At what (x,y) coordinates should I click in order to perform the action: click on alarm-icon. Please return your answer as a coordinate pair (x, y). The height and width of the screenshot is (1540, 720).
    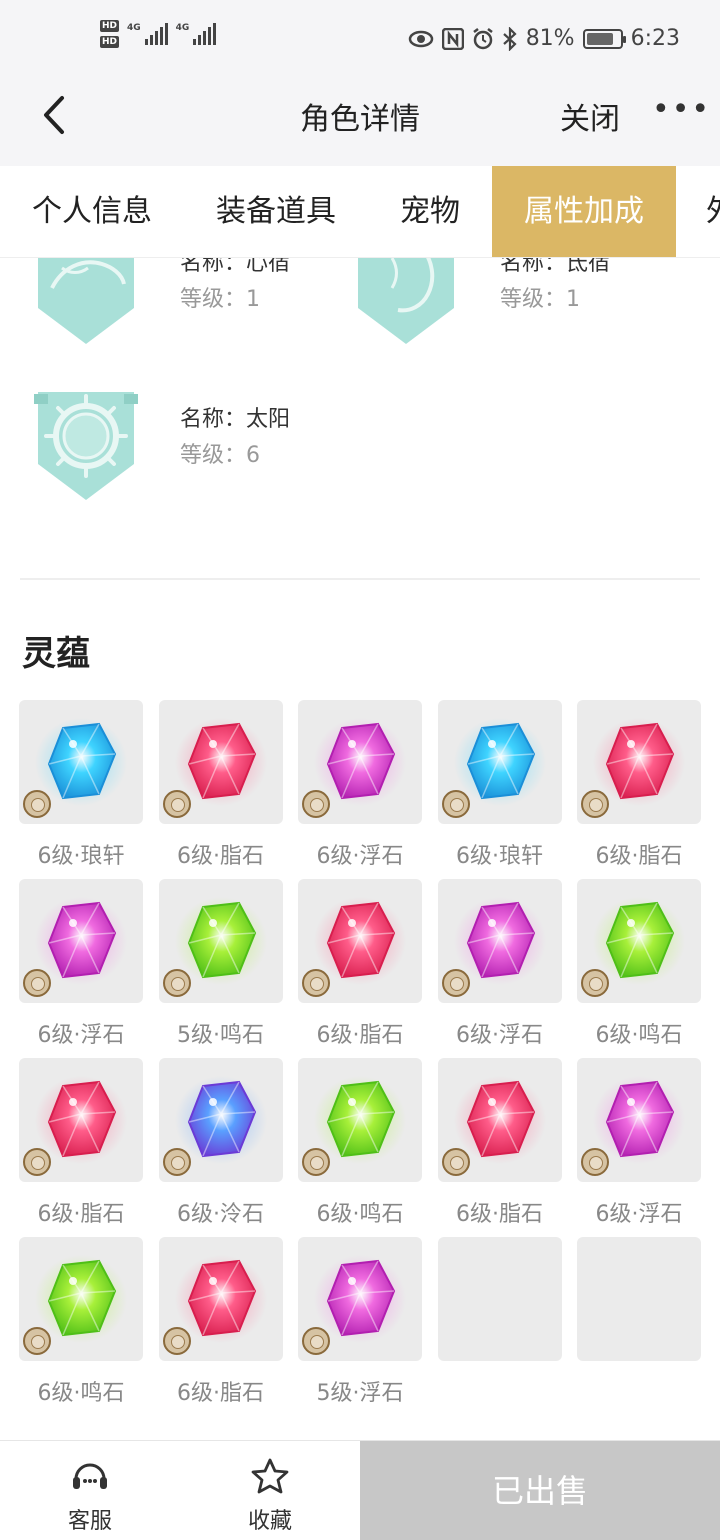
    Looking at the image, I should click on (482, 38).